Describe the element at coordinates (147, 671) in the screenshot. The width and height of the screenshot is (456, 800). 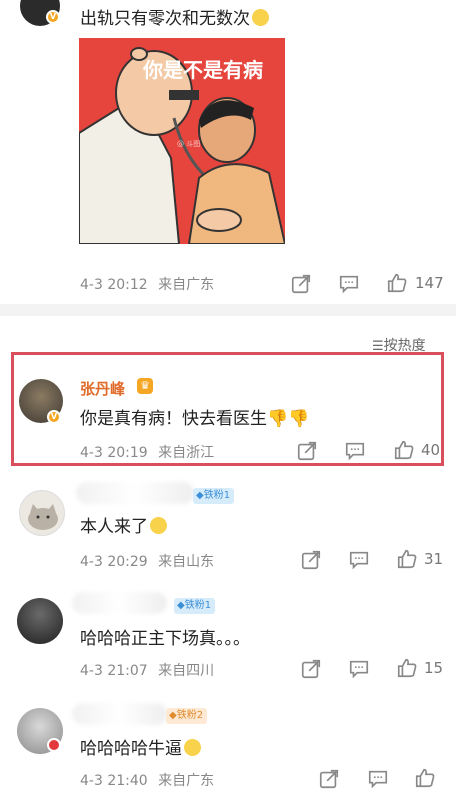
I see `comment-meta: 4-3 21:07 来自四川` at that location.